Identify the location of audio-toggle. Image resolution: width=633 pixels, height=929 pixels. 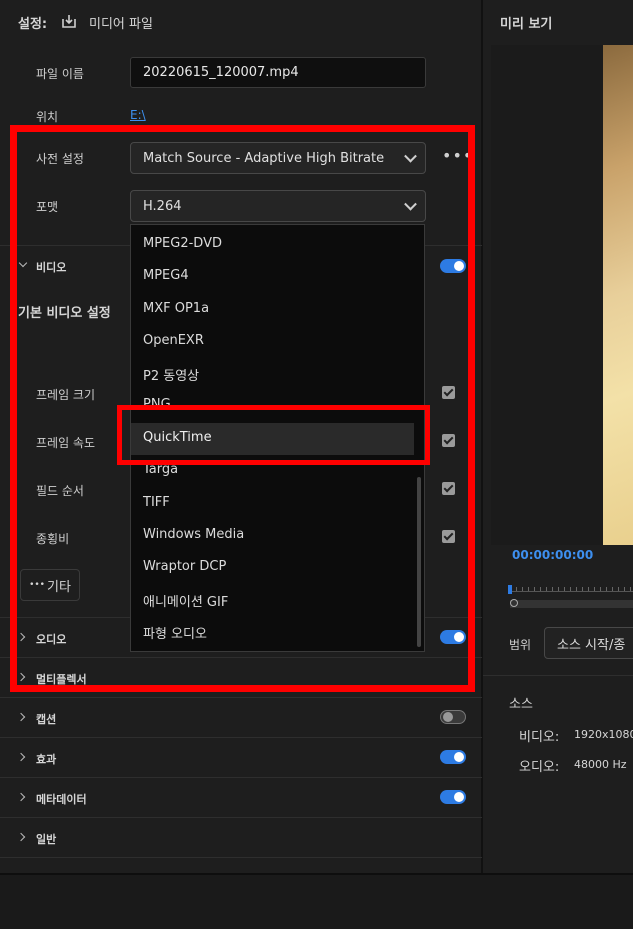
(453, 637).